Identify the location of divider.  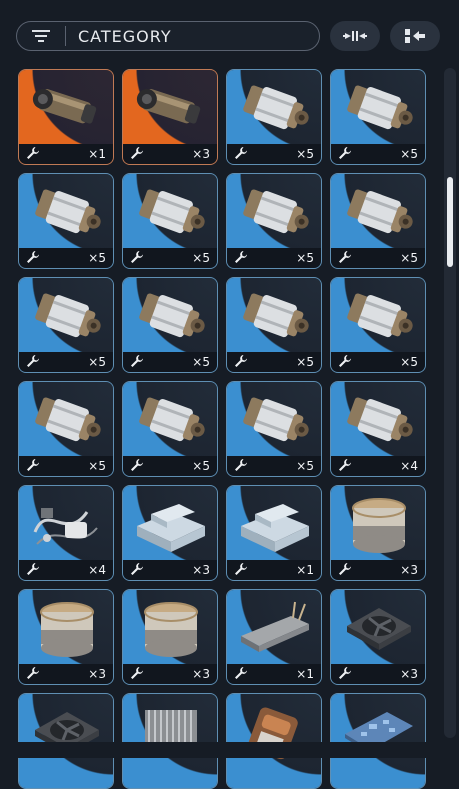
(65, 36).